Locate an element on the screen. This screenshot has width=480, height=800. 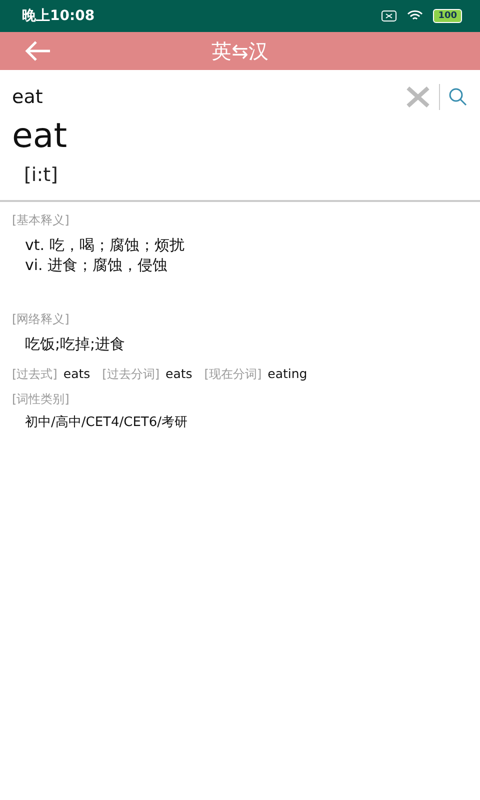
form-value: eating is located at coordinates (288, 374).